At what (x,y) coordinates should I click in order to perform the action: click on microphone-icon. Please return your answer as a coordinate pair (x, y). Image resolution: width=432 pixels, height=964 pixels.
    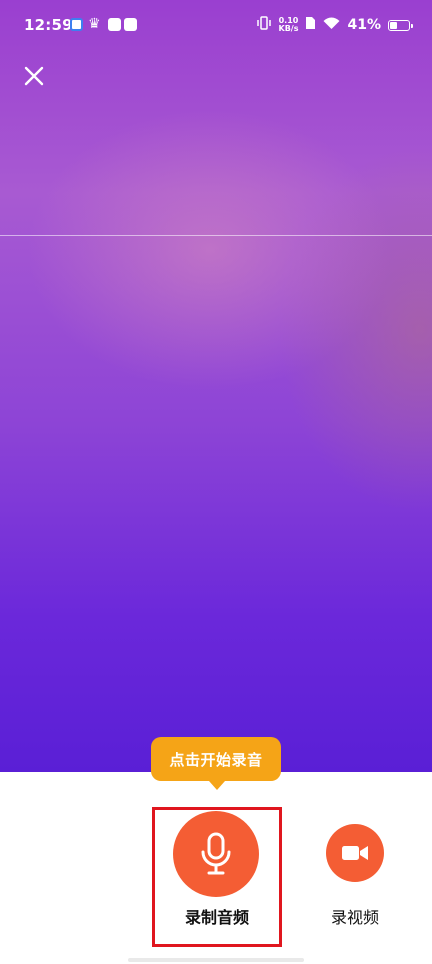
    Looking at the image, I should click on (216, 853).